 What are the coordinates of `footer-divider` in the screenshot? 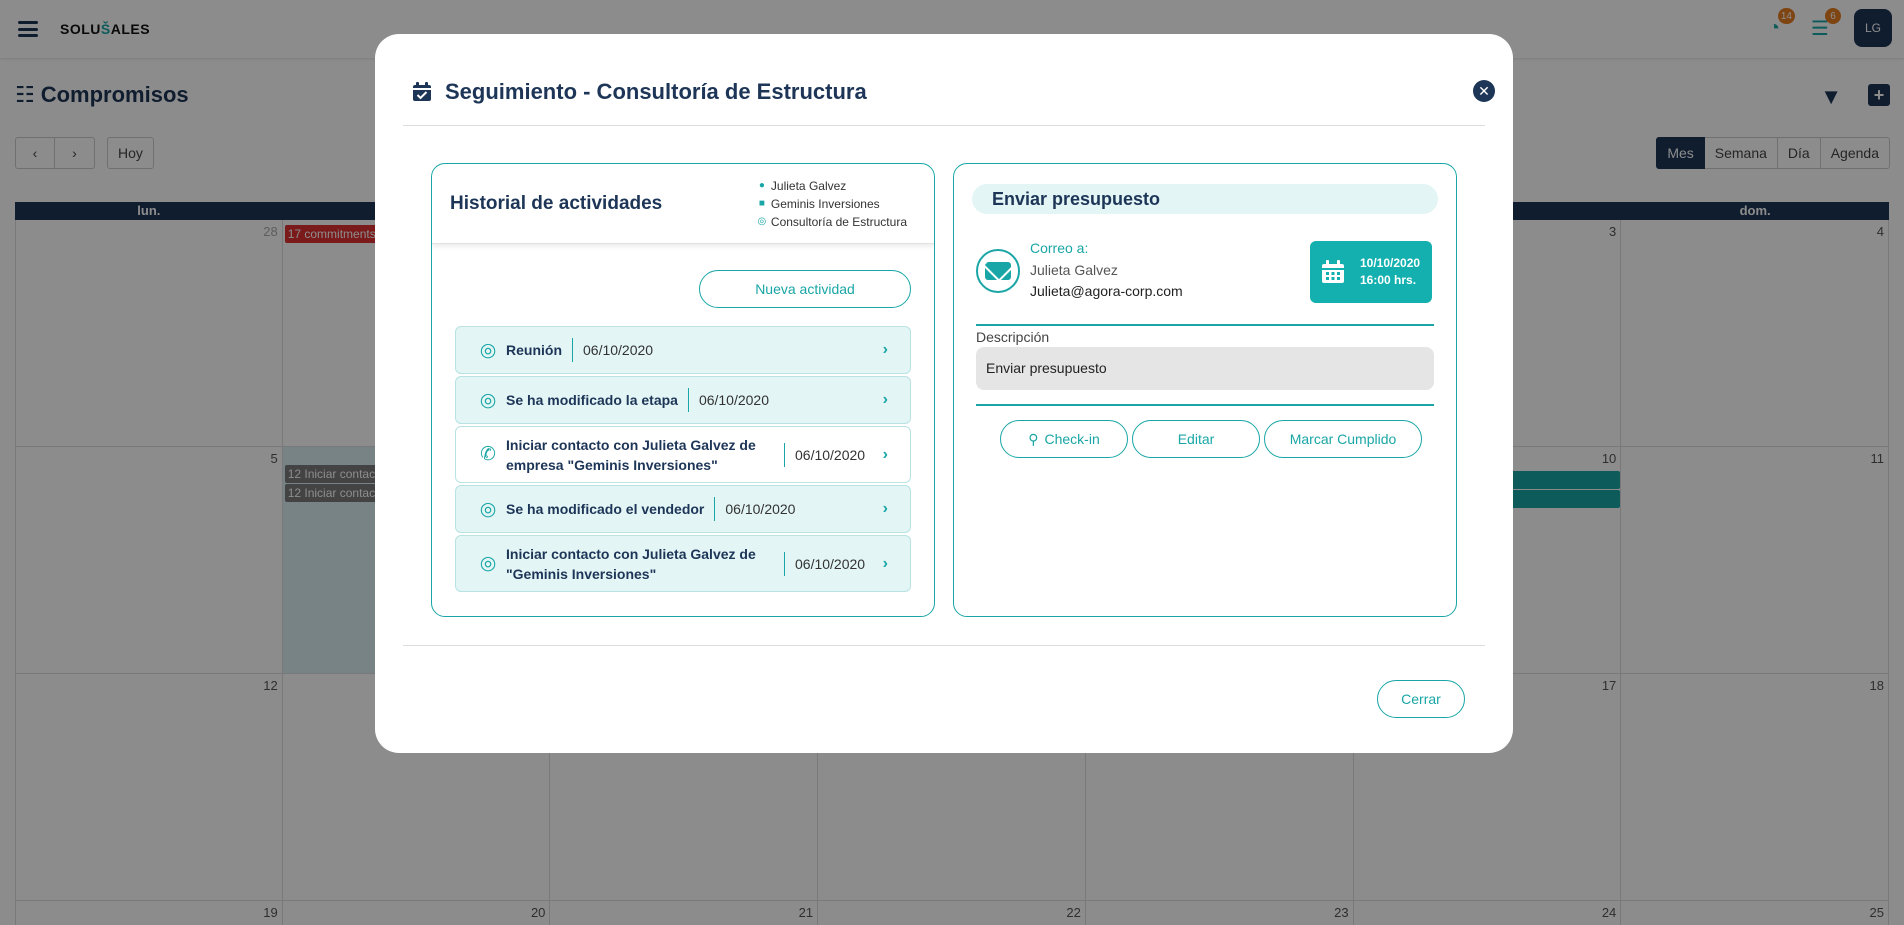 It's located at (944, 645).